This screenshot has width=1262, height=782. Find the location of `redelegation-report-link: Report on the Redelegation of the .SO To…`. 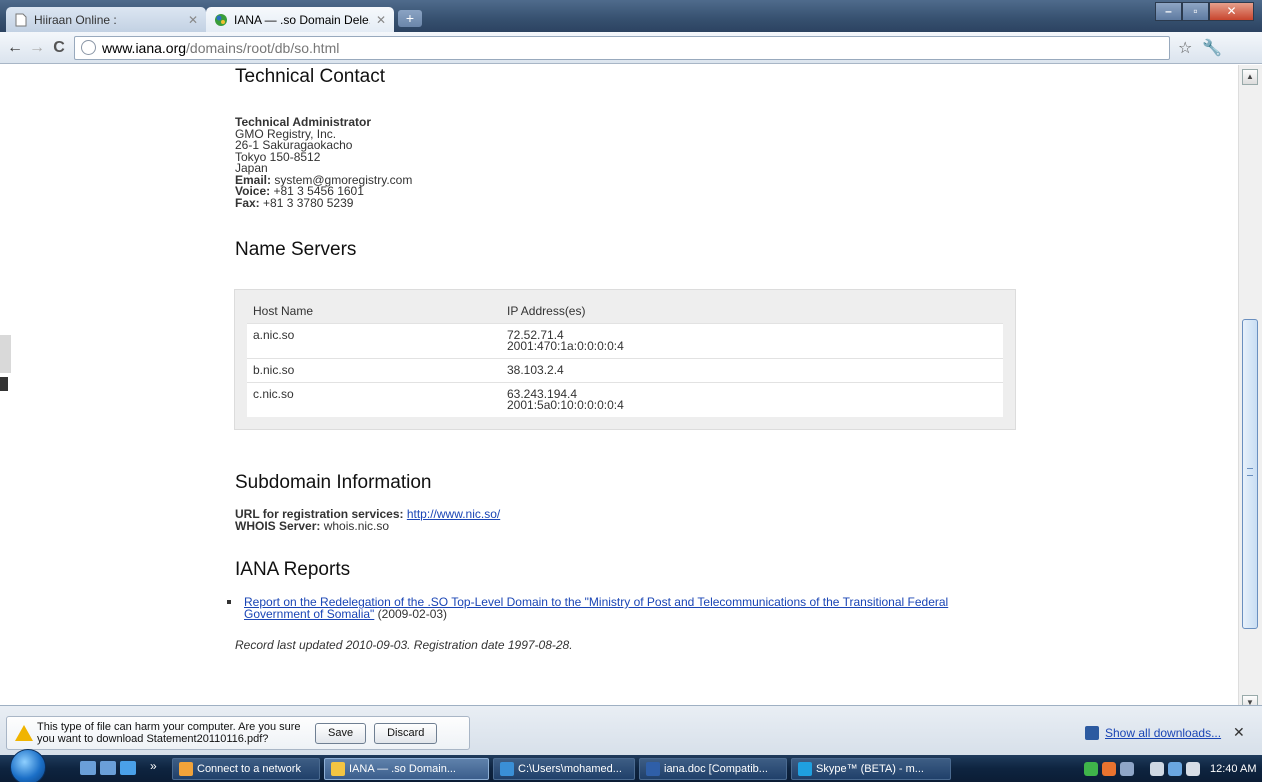

redelegation-report-link: Report on the Redelegation of the .SO To… is located at coordinates (596, 608).